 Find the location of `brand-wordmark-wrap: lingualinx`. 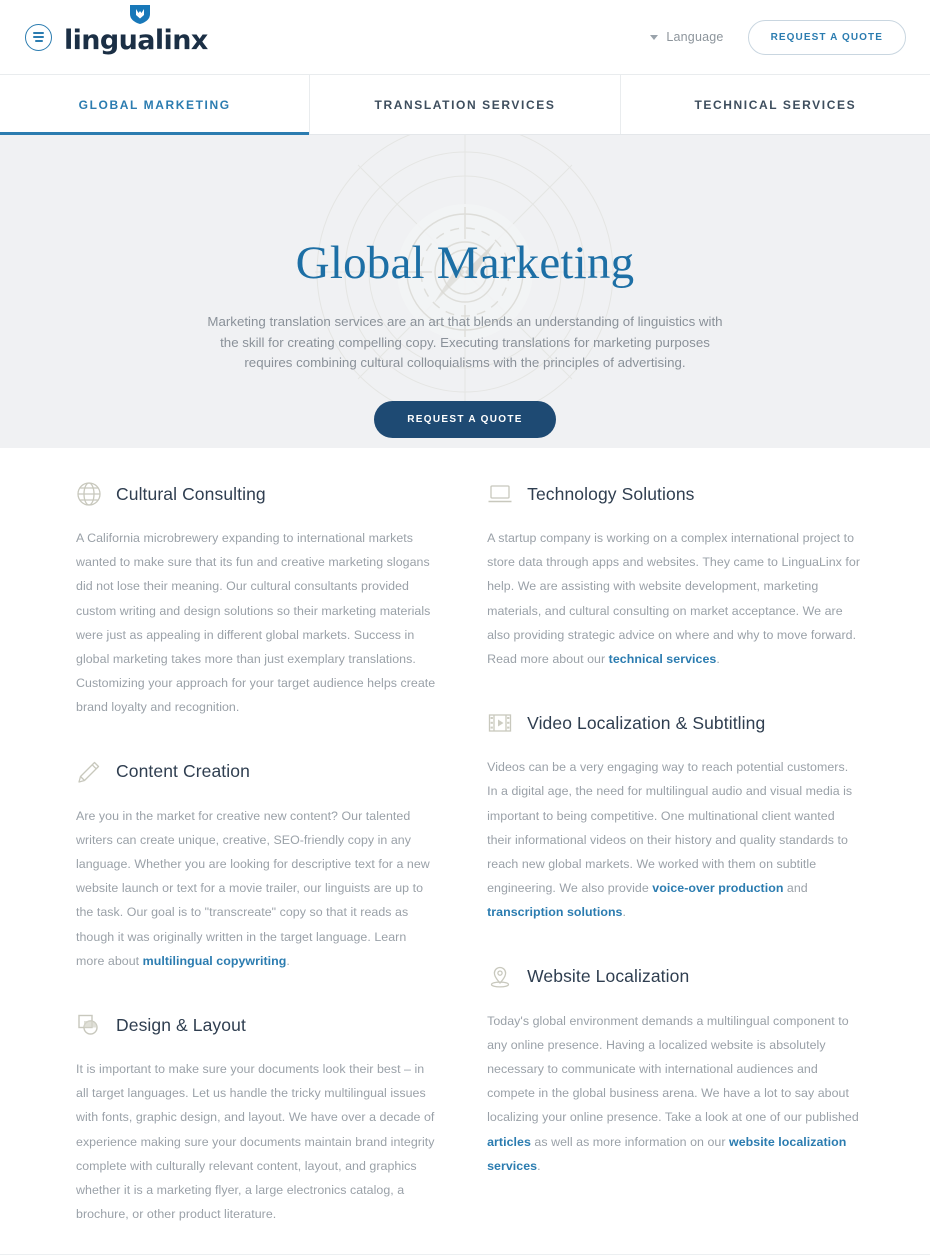

brand-wordmark-wrap: lingualinx is located at coordinates (136, 30).